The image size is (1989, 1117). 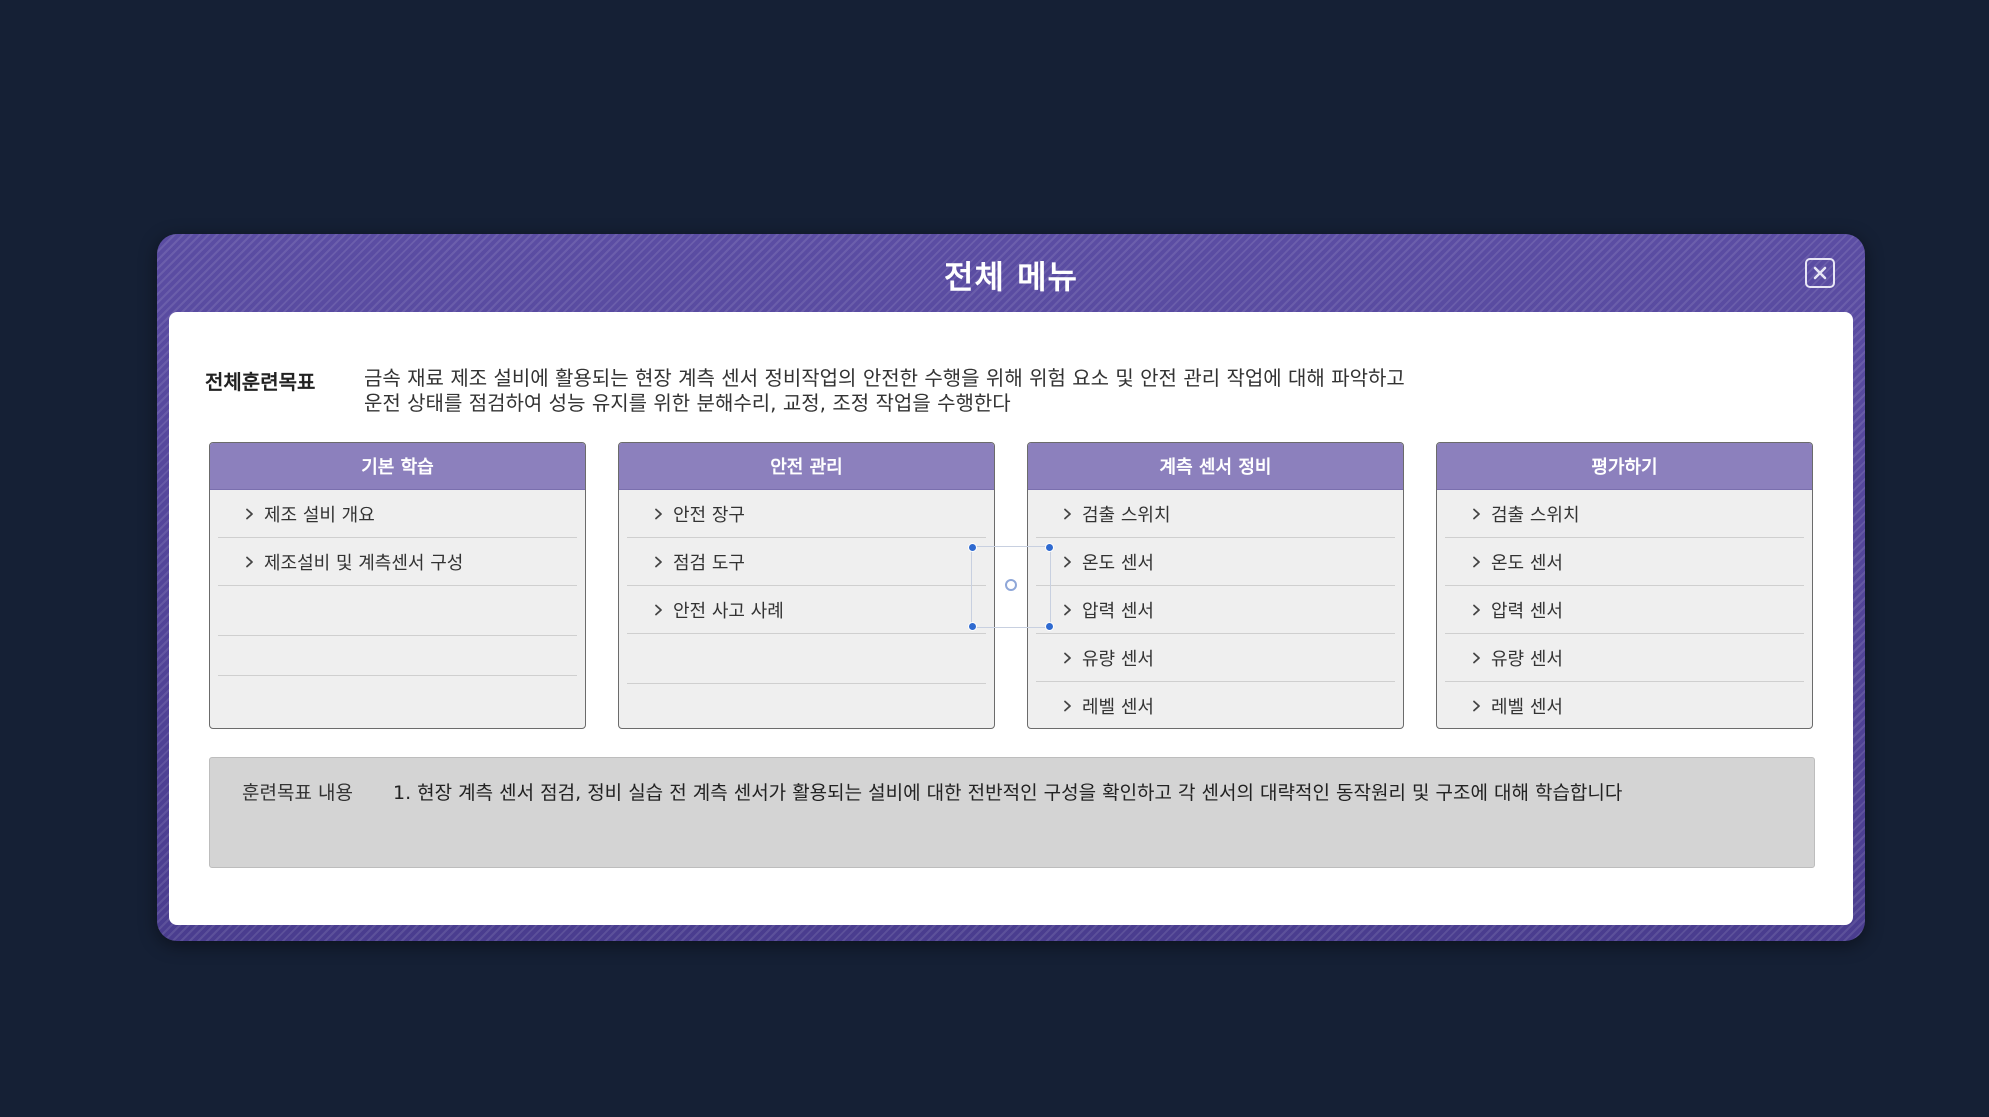 What do you see at coordinates (806, 562) in the screenshot?
I see `menu-item: 점검 도구` at bounding box center [806, 562].